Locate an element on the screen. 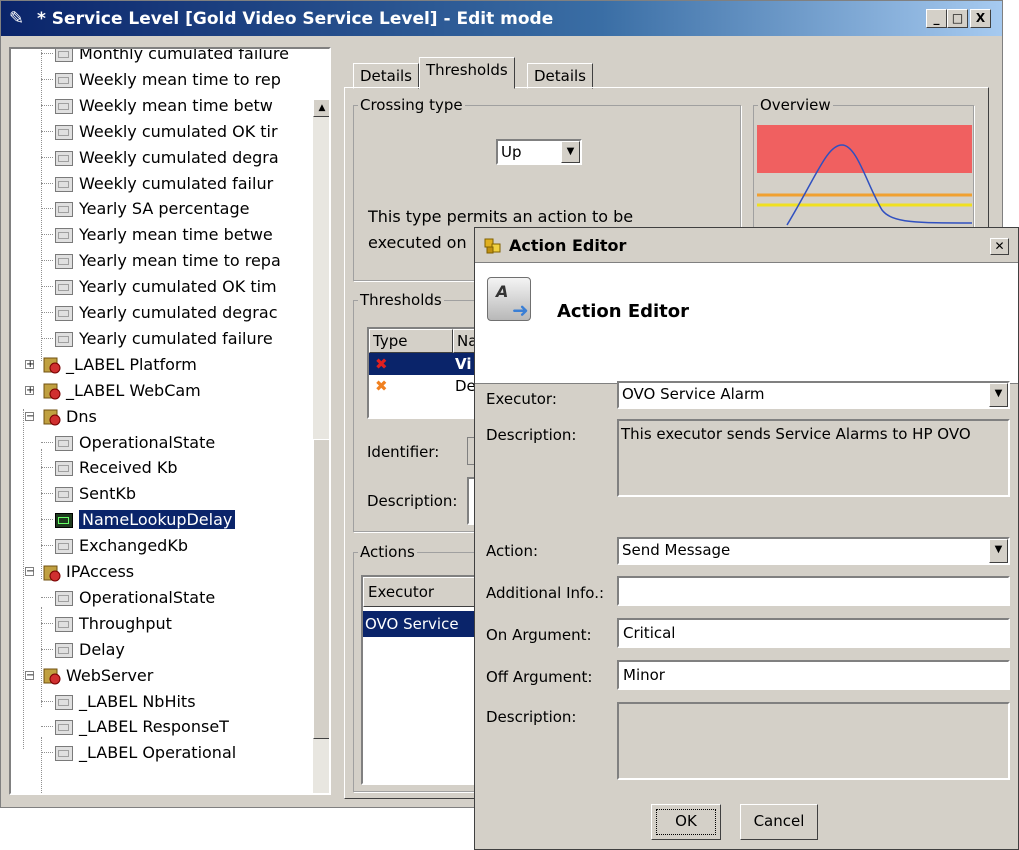 This screenshot has height=850, width=1019. minimize-button: _ is located at coordinates (936, 18).